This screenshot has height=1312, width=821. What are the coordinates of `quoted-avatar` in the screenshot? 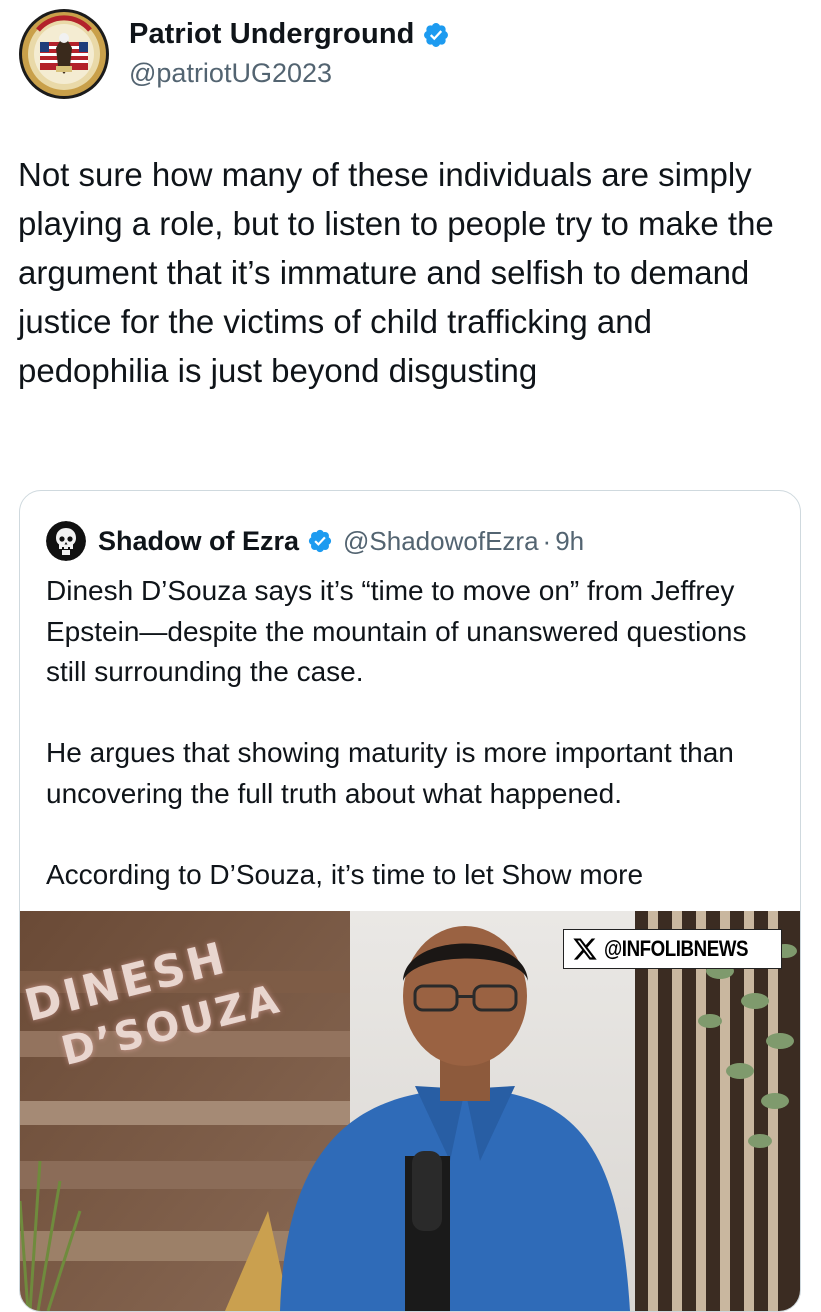 It's located at (66, 541).